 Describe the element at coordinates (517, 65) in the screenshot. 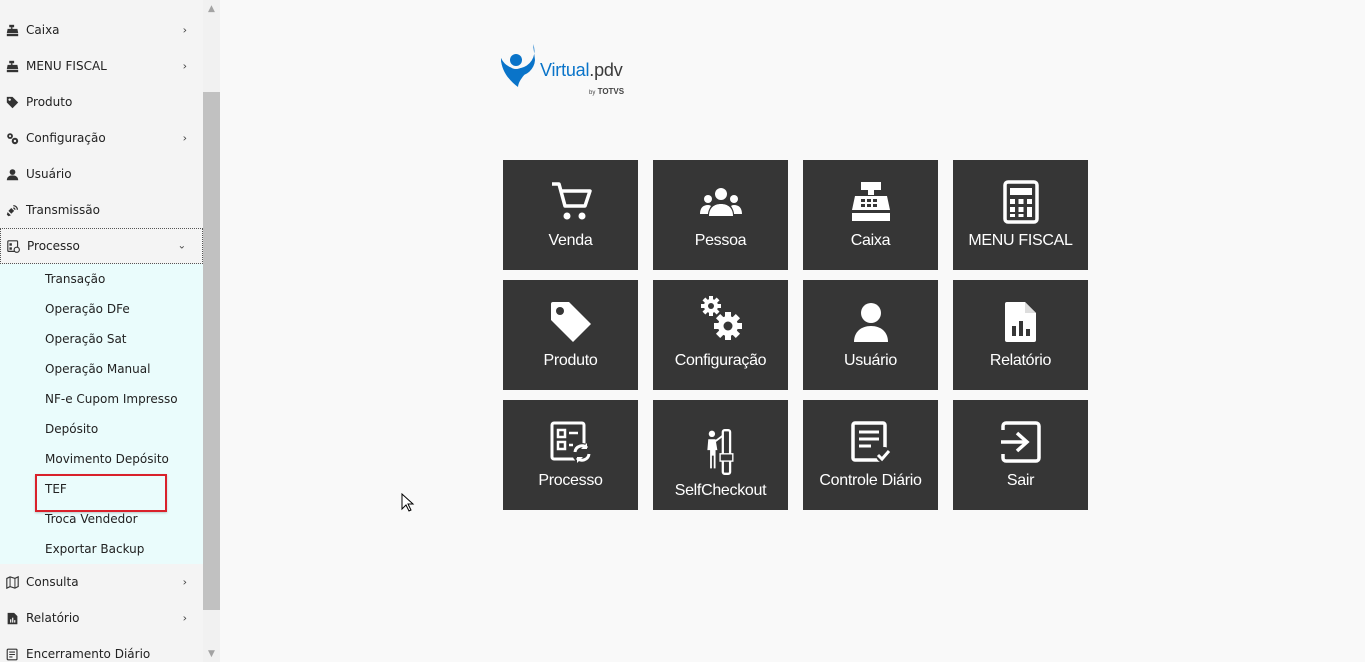

I see `logo-mark-icon` at that location.